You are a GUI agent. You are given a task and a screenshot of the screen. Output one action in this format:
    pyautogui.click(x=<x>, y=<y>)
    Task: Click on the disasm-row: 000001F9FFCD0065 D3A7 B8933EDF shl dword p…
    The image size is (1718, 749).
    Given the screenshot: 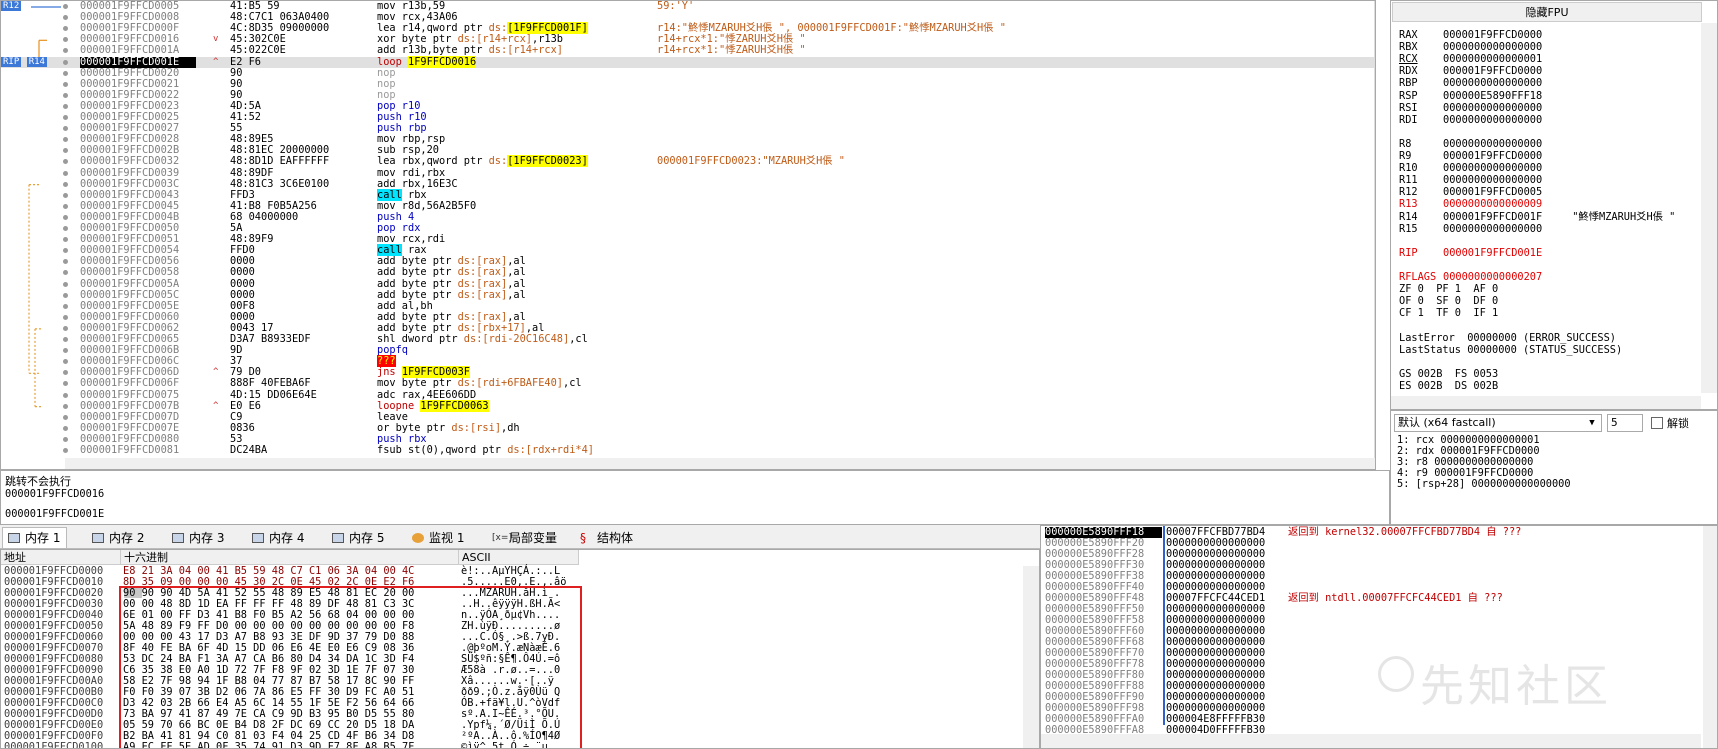 What is the action you would take?
    pyautogui.click(x=688, y=339)
    